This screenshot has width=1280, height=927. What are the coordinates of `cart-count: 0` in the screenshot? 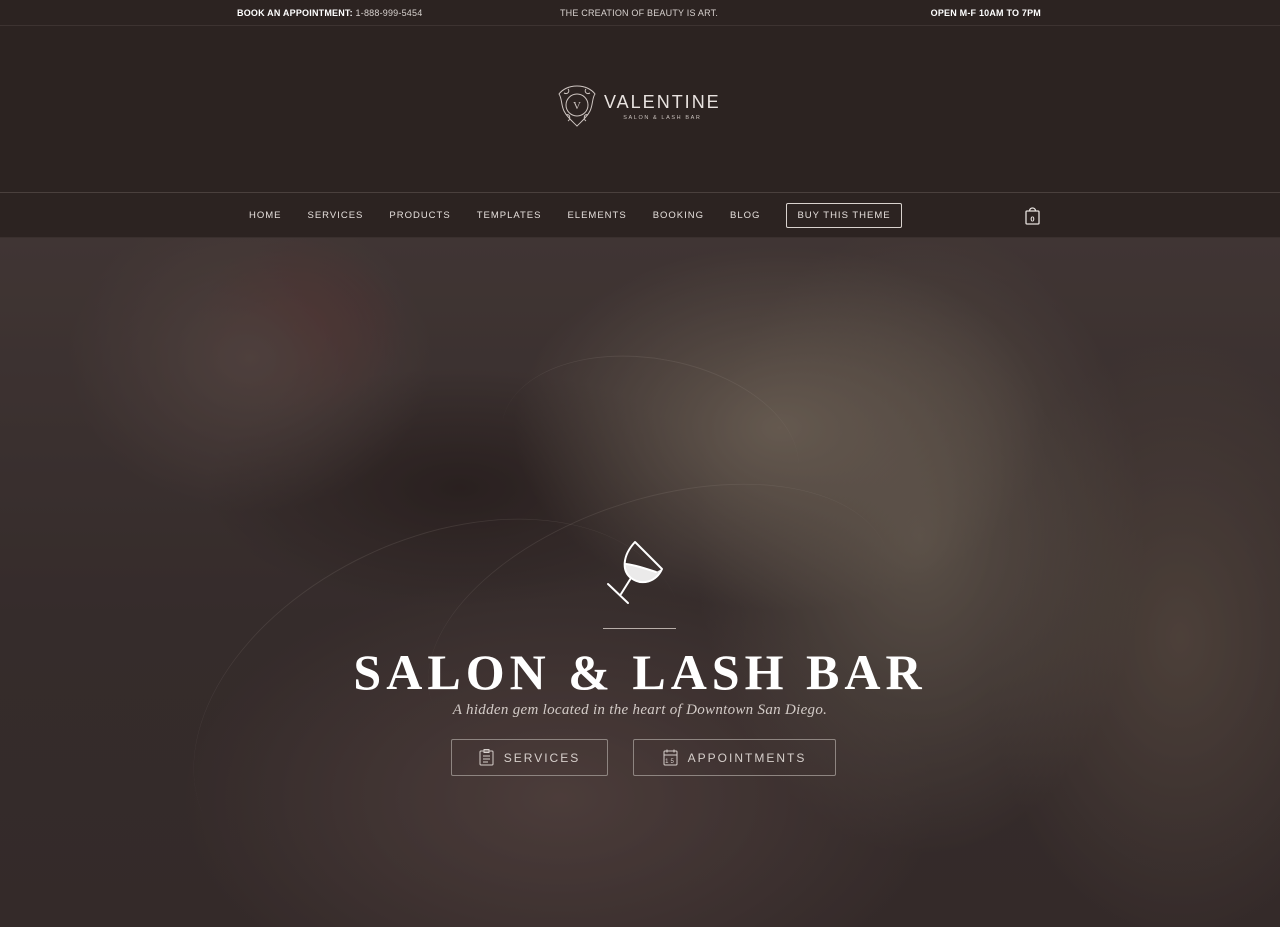 It's located at (1032, 219).